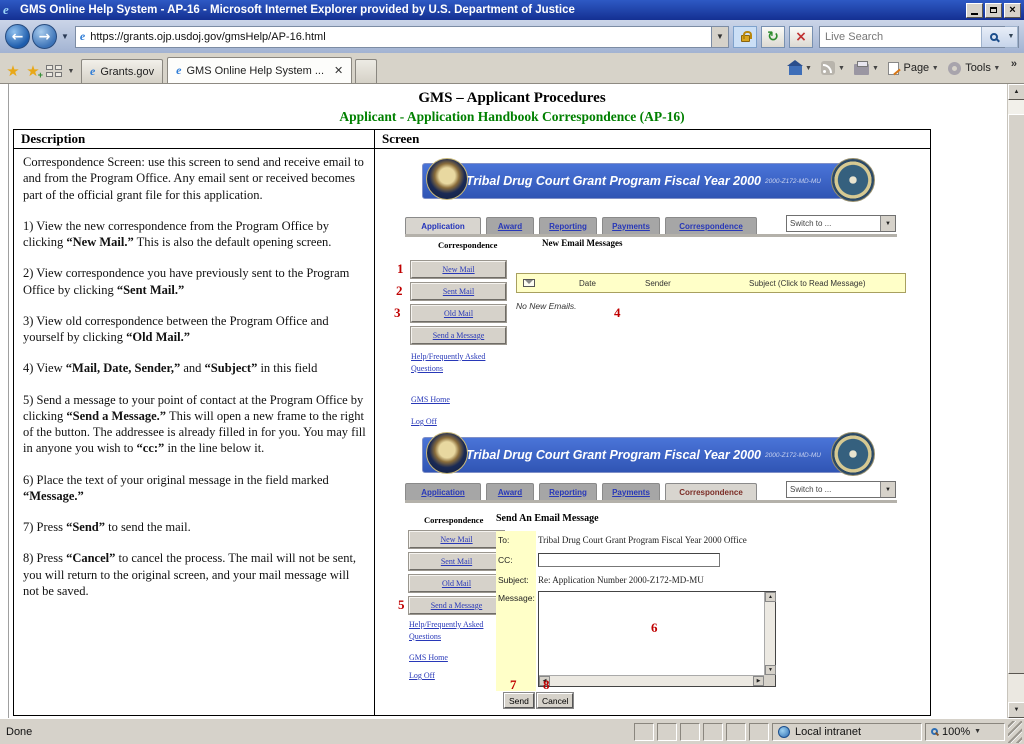 The width and height of the screenshot is (1024, 744). I want to click on send-a-message-label: Send a Message, so click(456, 605).